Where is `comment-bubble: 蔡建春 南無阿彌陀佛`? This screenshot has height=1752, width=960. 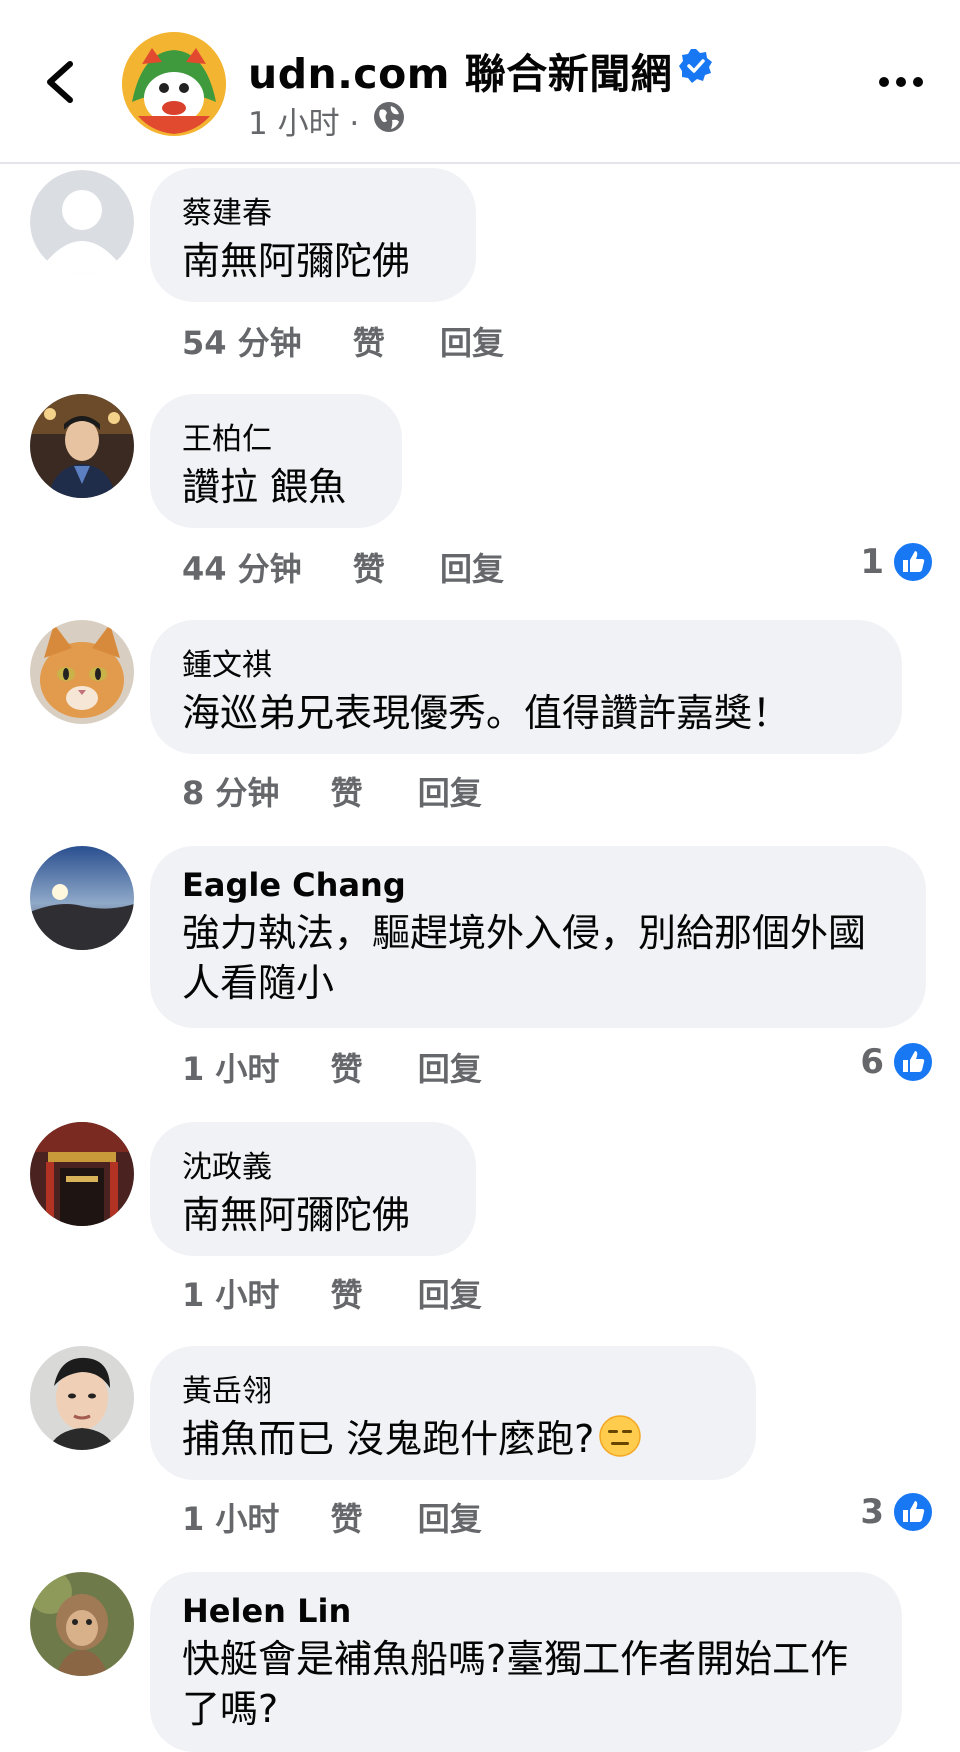
comment-bubble: 蔡建春 南無阿彌陀佛 is located at coordinates (313, 235).